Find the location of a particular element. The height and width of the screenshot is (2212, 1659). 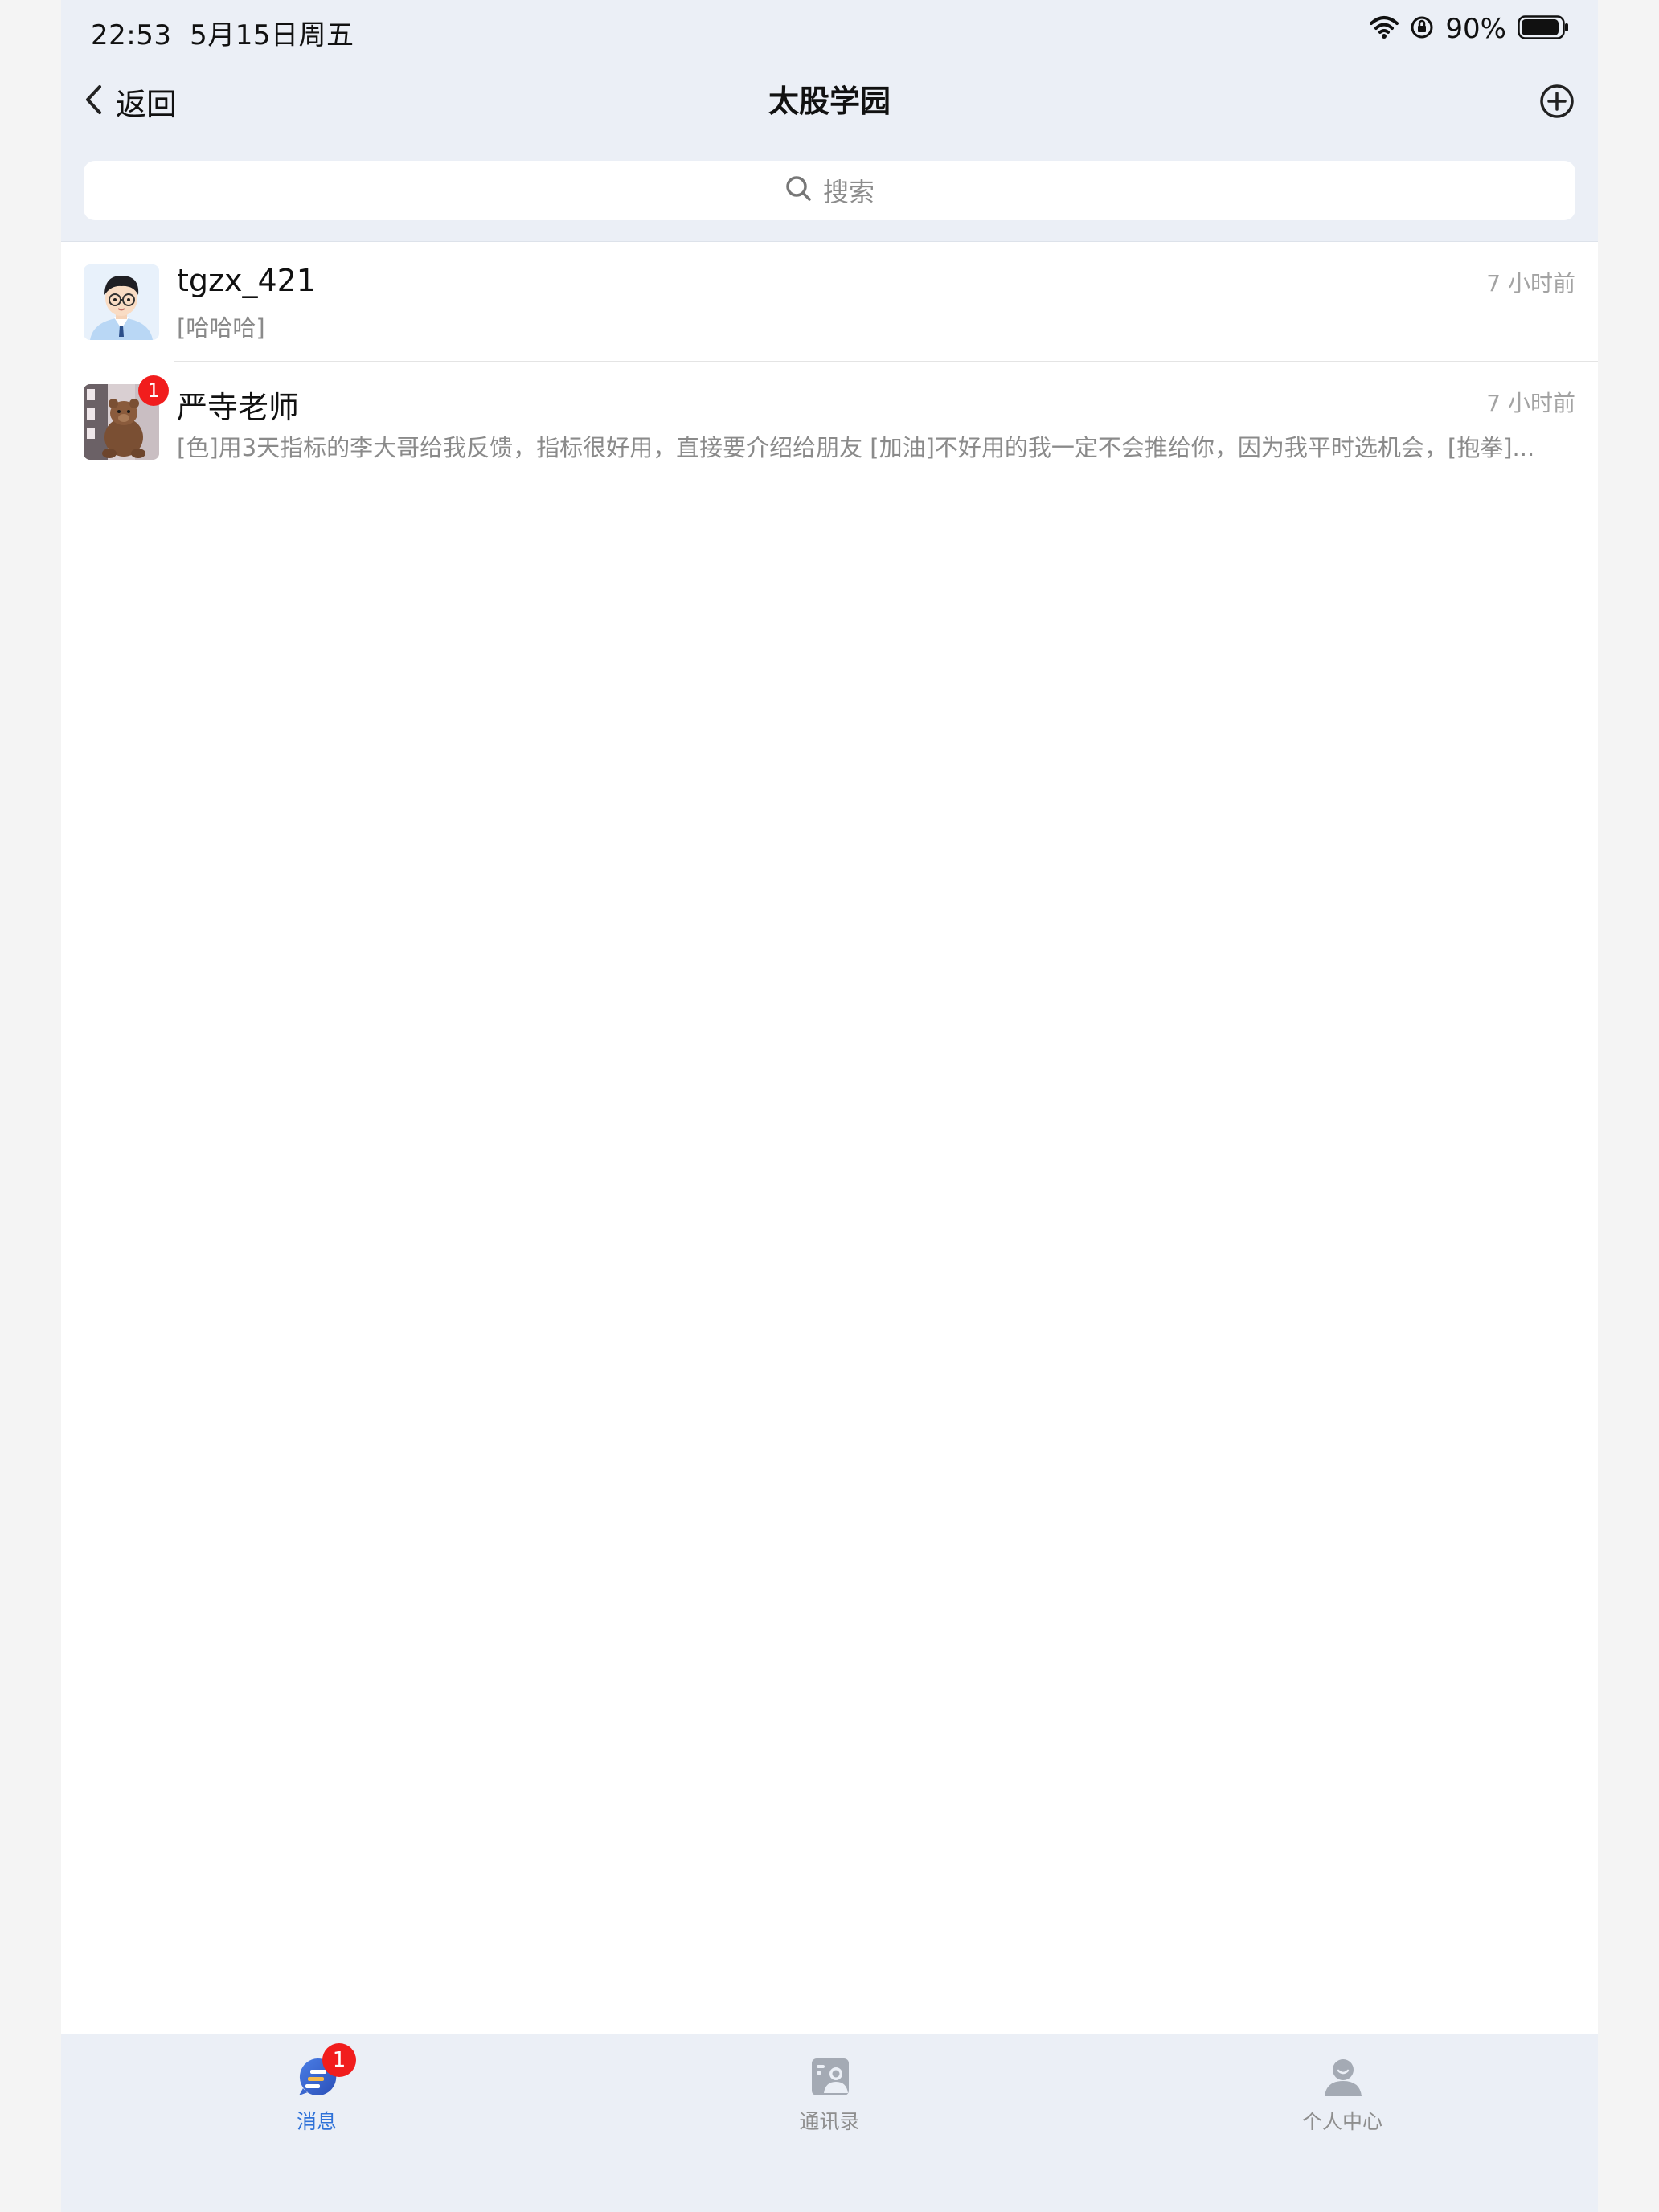

tab-label: 通讯录 is located at coordinates (829, 2121).